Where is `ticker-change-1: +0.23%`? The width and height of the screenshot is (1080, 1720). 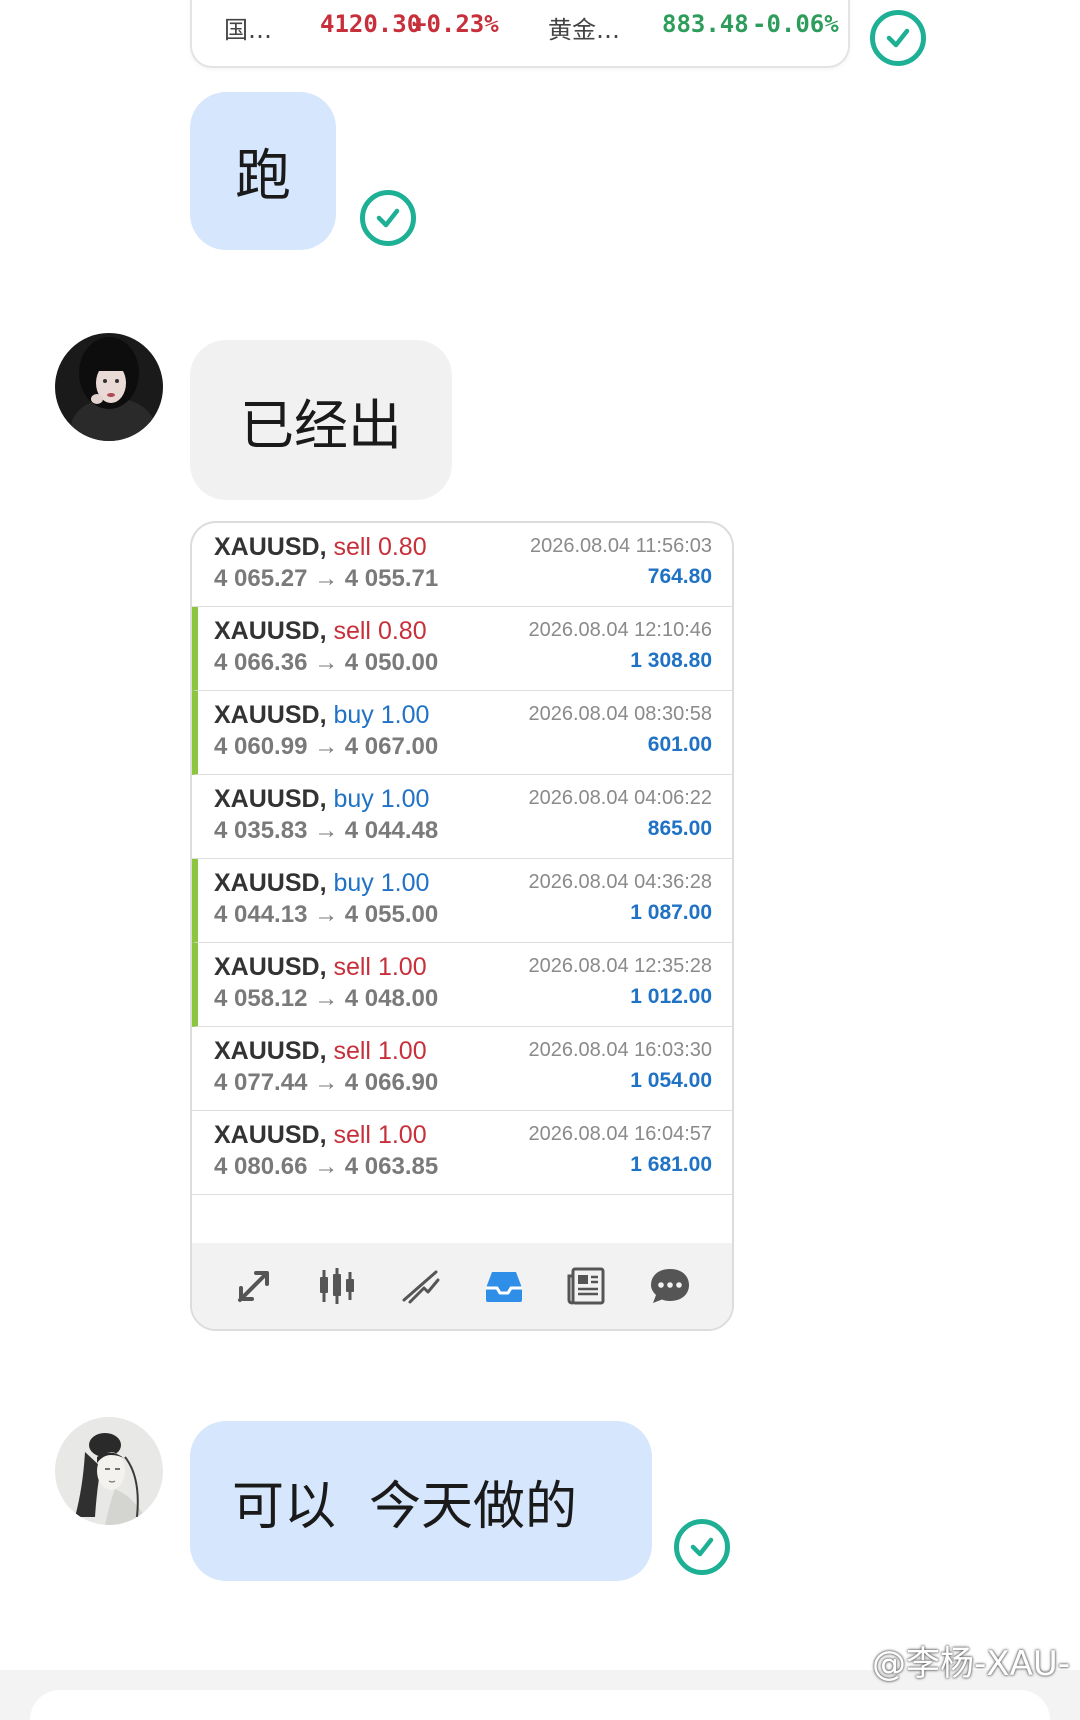 ticker-change-1: +0.23% is located at coordinates (455, 24).